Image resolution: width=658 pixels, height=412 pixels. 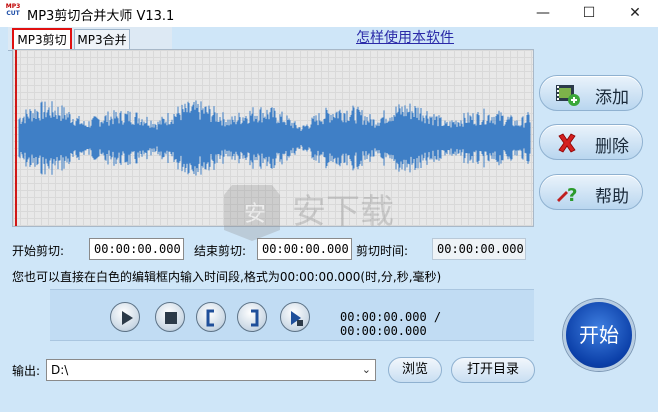 I want to click on delete-x-icon, so click(x=567, y=143).